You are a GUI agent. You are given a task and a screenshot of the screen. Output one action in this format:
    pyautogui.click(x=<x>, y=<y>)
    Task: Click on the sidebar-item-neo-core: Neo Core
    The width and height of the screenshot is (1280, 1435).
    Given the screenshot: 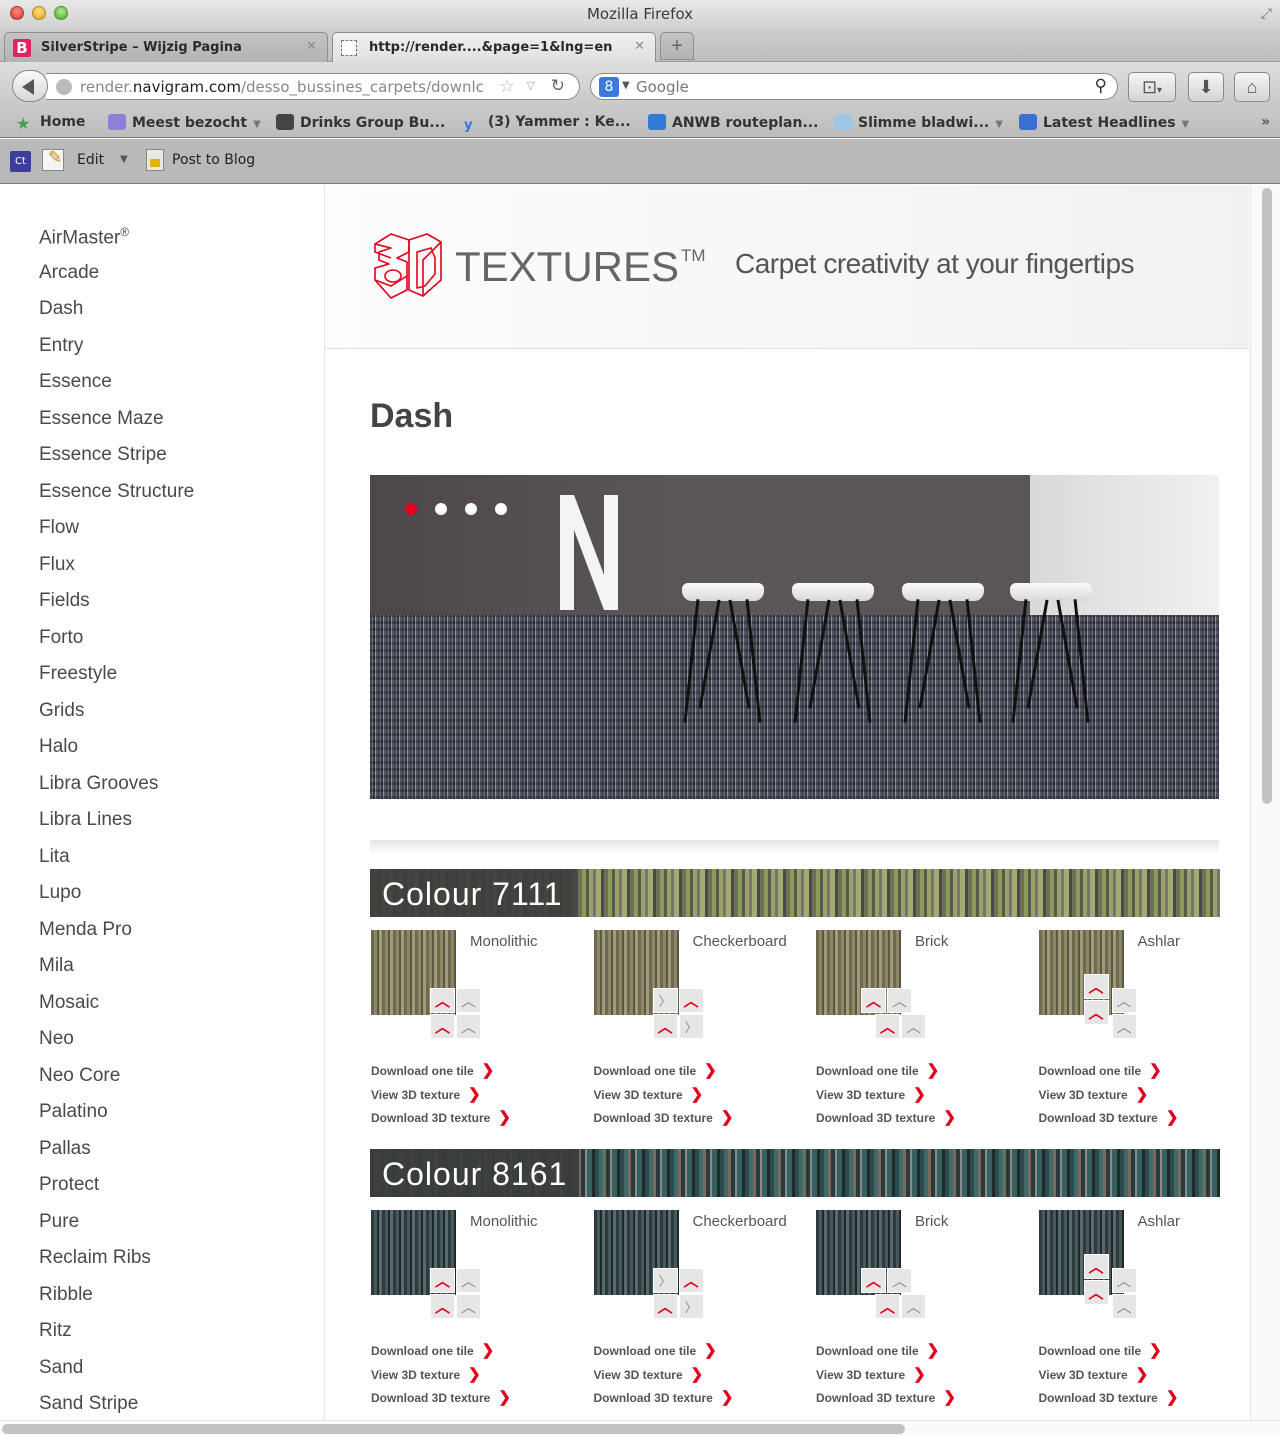 What is the action you would take?
    pyautogui.click(x=79, y=1076)
    